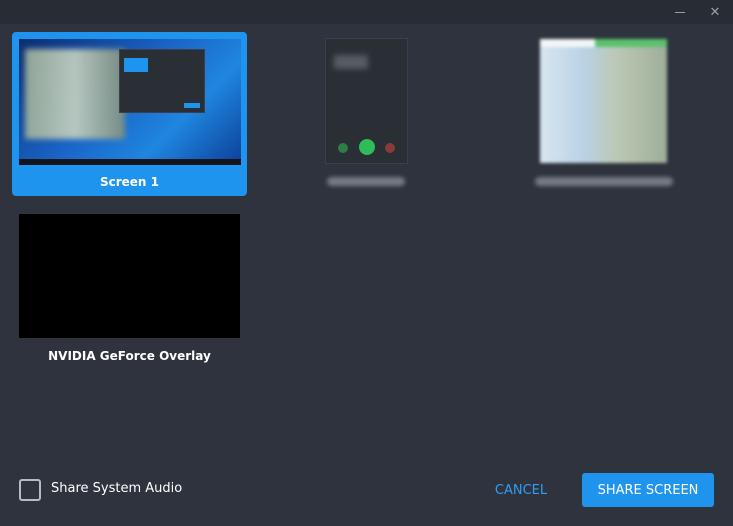 This screenshot has width=733, height=526. I want to click on share-screen-button: SHARE SCREEN, so click(648, 490).